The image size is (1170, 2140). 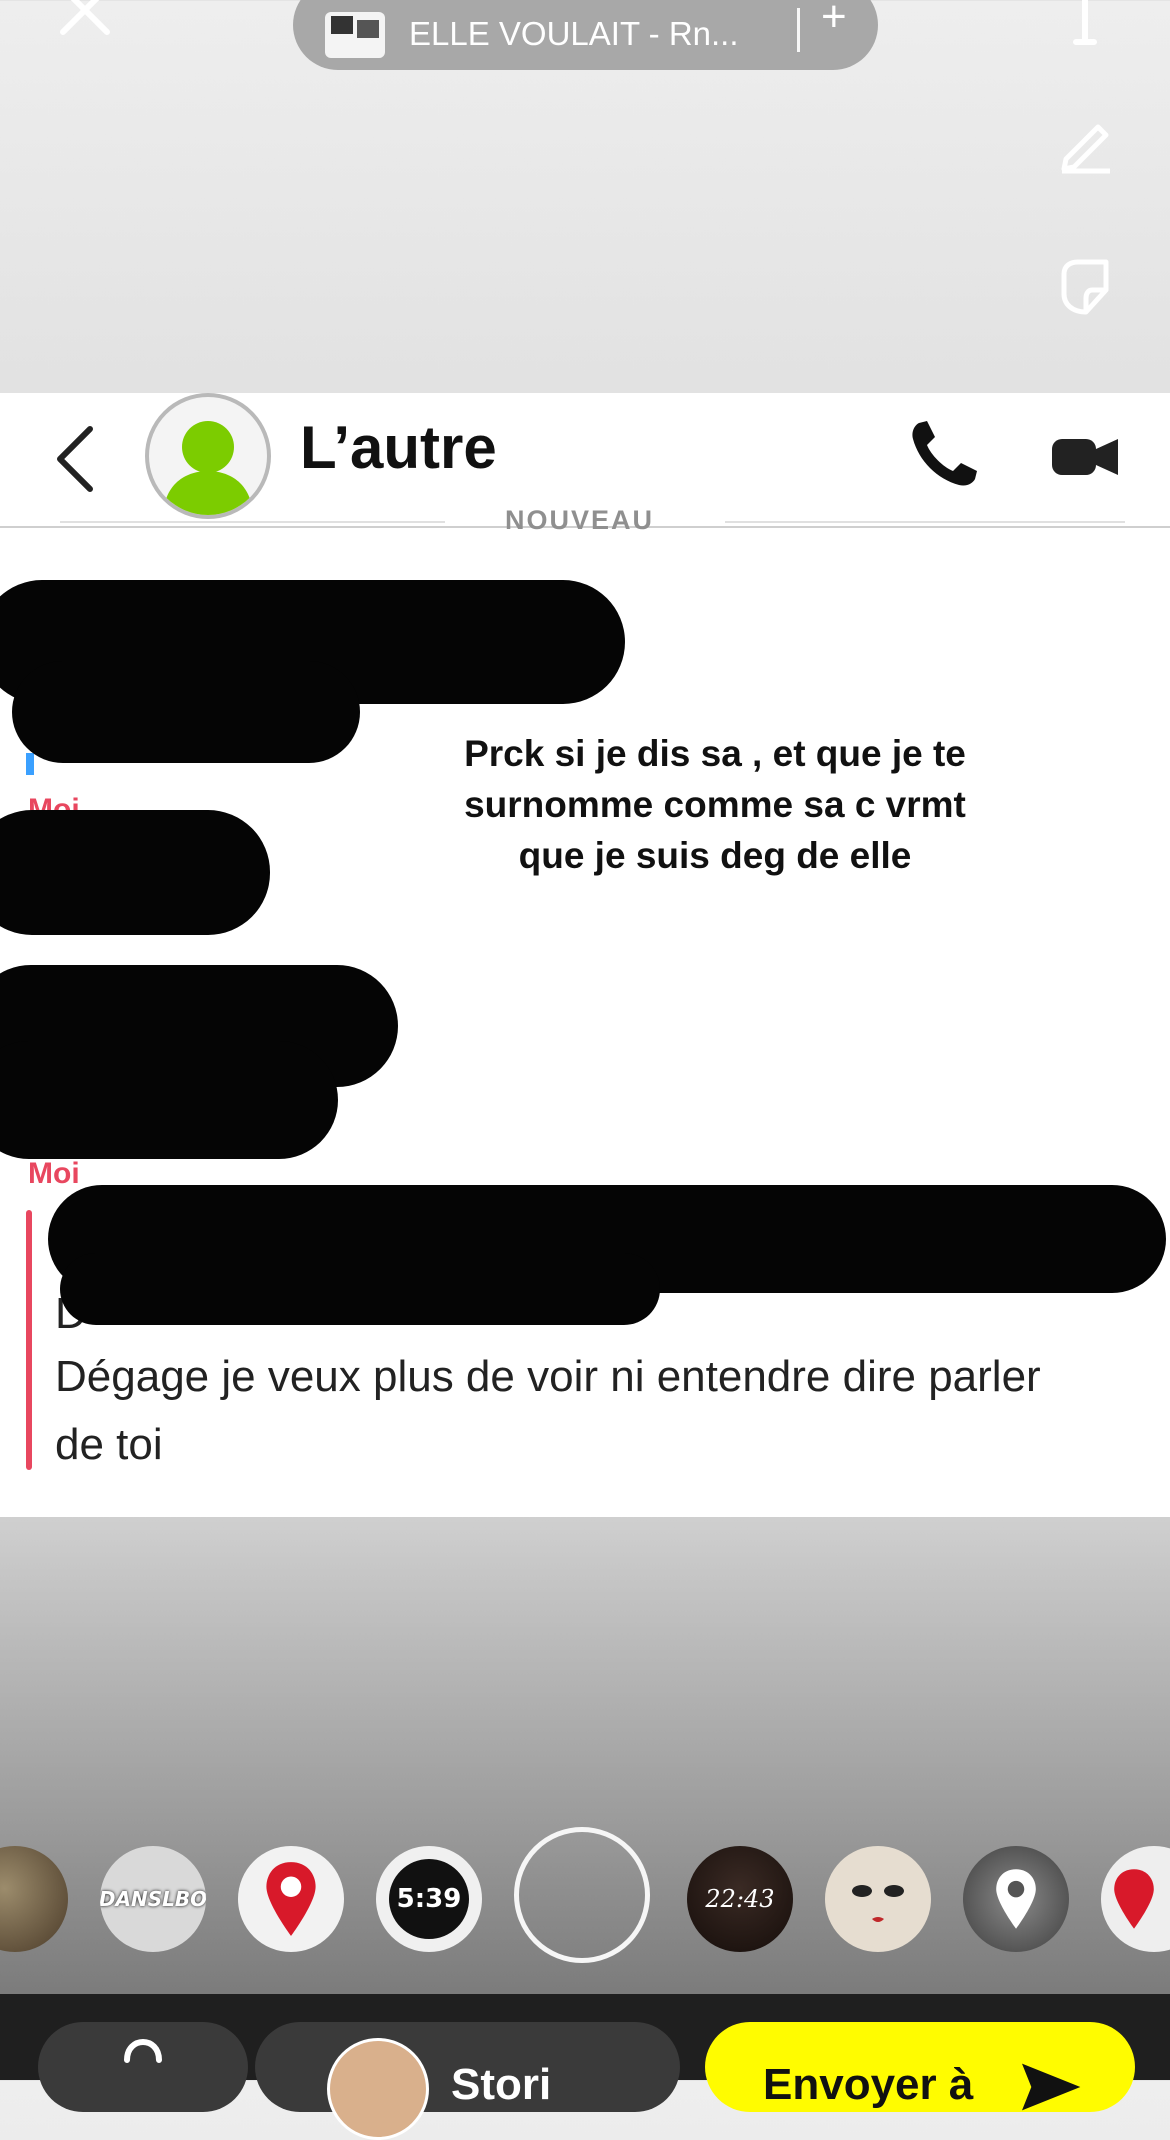 What do you see at coordinates (501, 2084) in the screenshot?
I see `stories-label: Stori` at bounding box center [501, 2084].